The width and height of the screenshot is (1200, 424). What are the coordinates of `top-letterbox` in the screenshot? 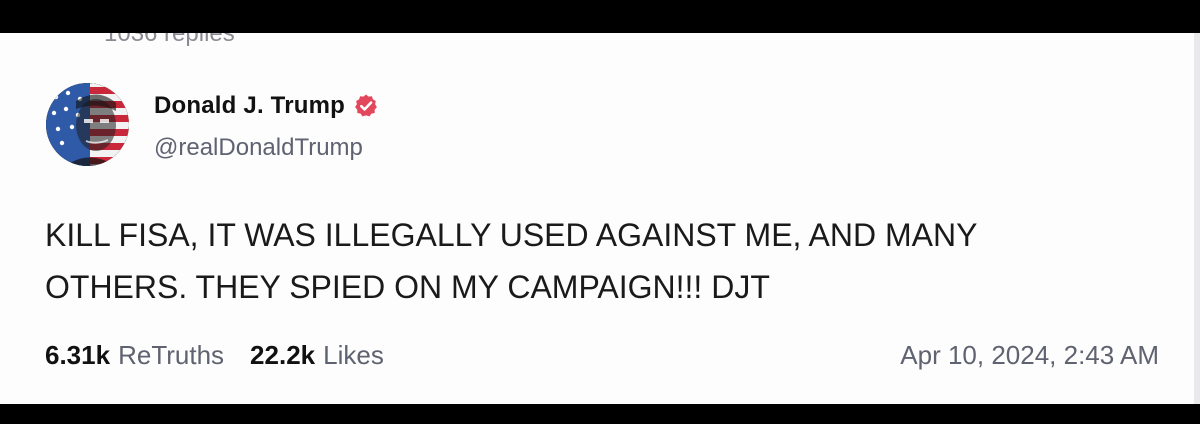 It's located at (600, 16).